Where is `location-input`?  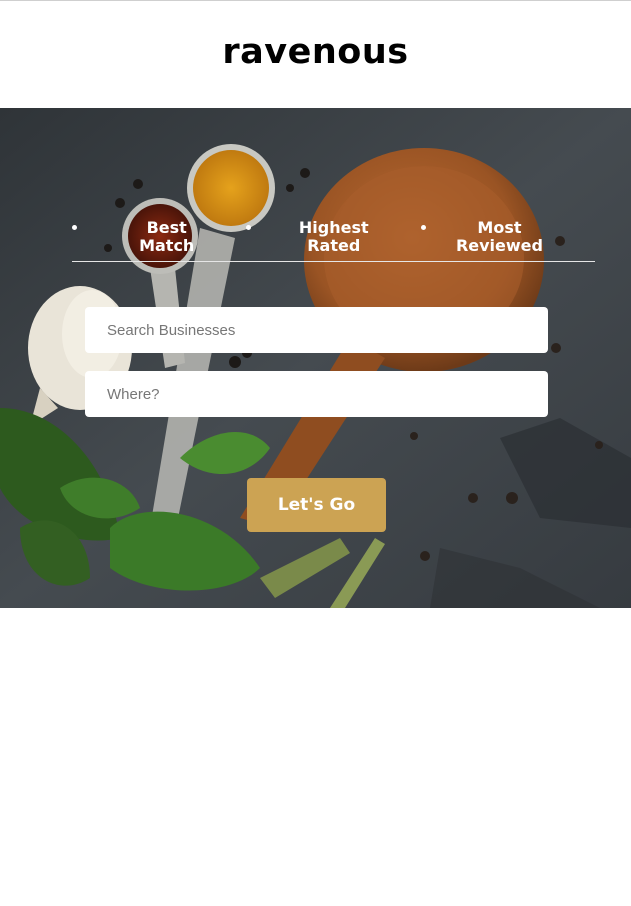 location-input is located at coordinates (316, 394).